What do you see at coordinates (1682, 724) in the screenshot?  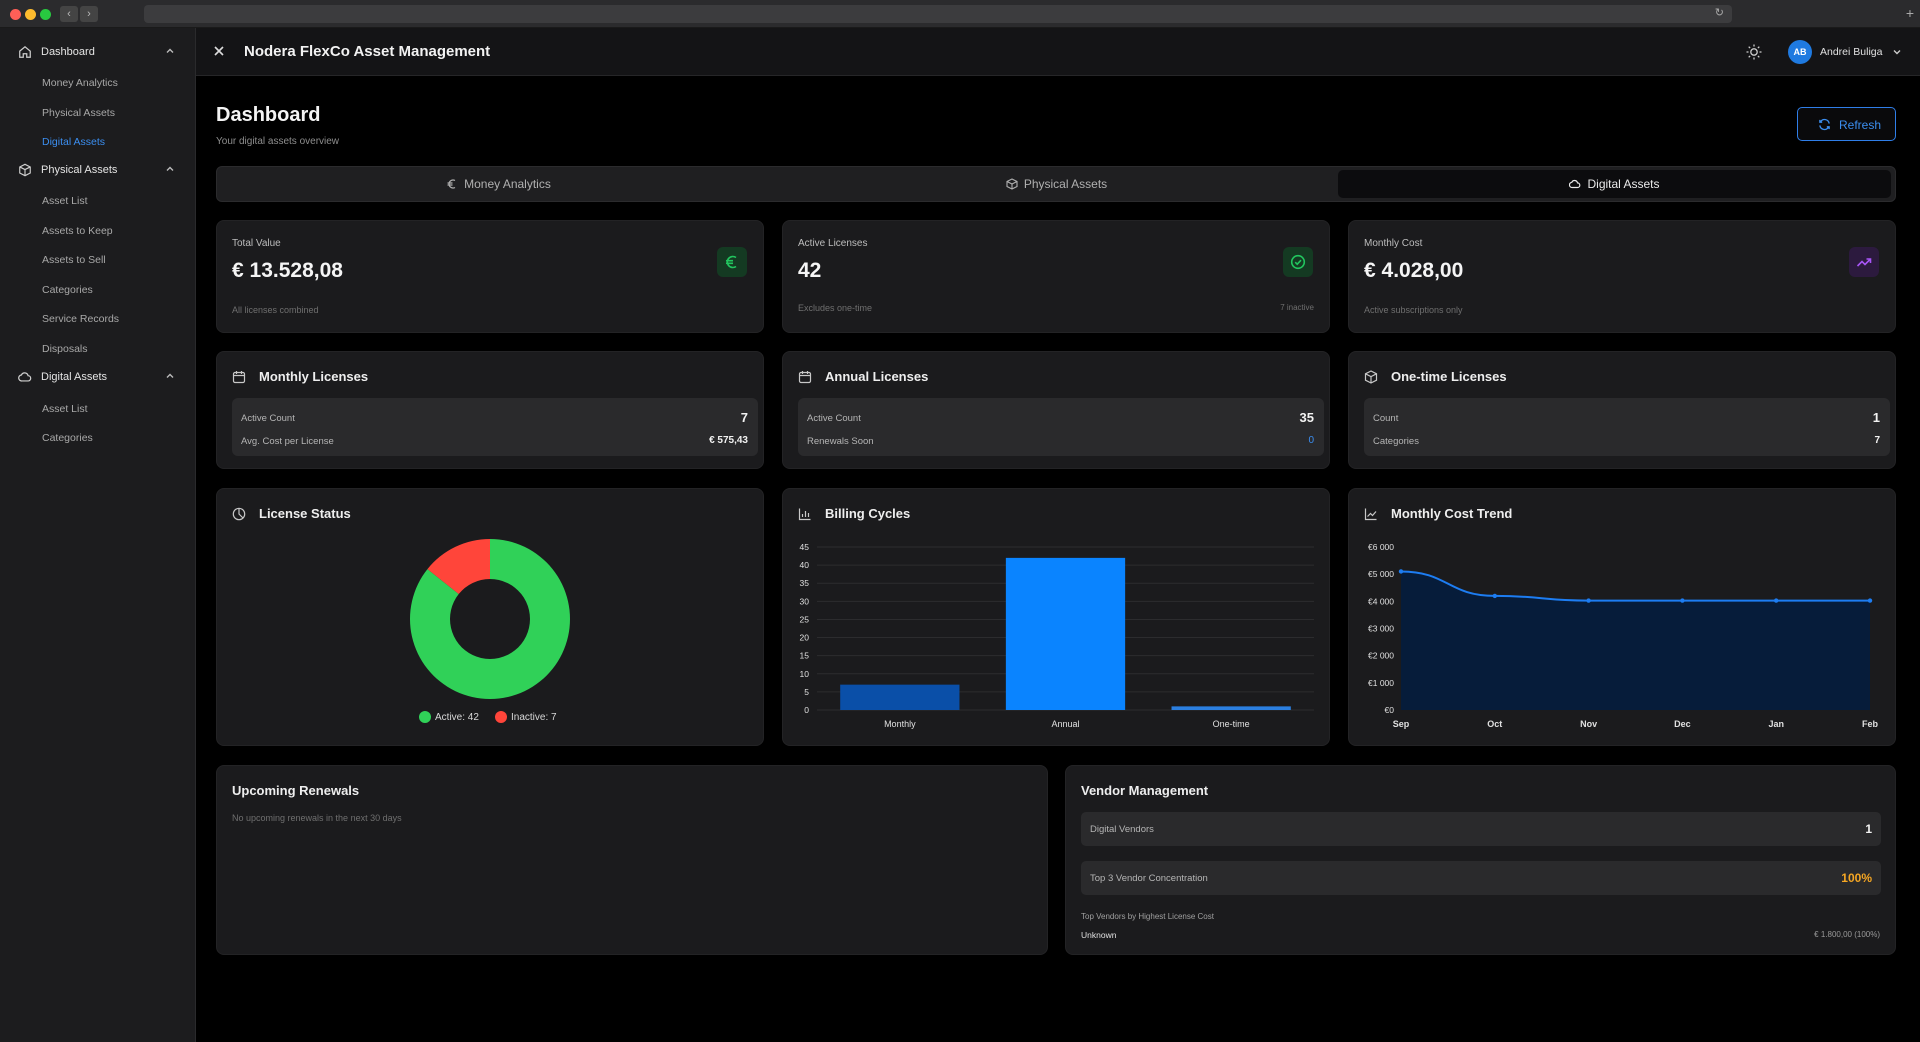 I see `x-tick-label: Dec` at bounding box center [1682, 724].